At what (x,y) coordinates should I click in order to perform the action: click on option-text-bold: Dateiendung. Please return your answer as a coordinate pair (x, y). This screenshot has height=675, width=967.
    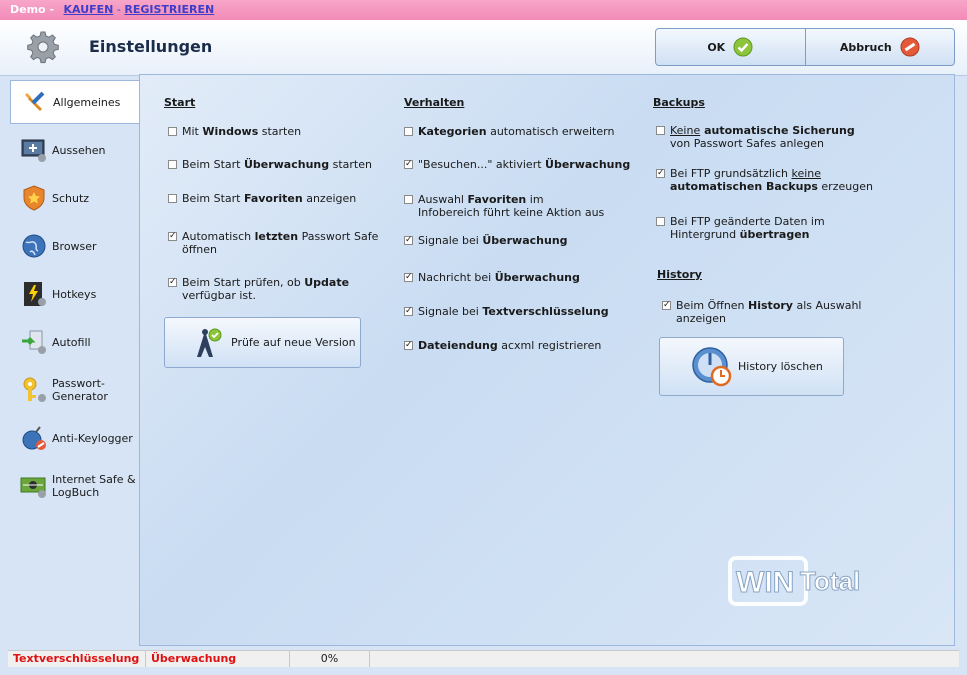
    Looking at the image, I should click on (458, 345).